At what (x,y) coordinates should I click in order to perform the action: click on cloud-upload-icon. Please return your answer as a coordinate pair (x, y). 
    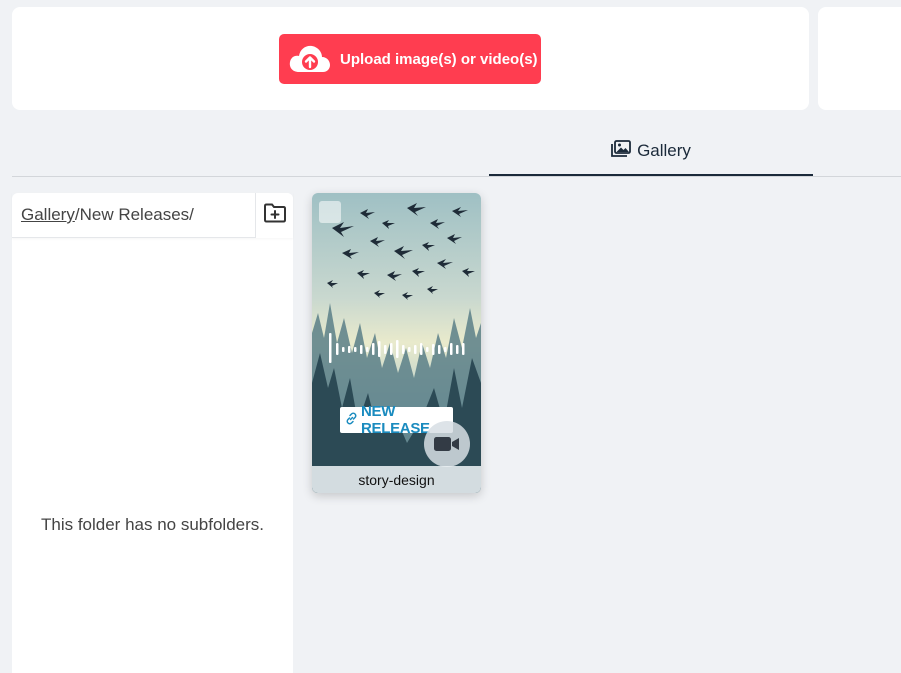
    Looking at the image, I should click on (310, 59).